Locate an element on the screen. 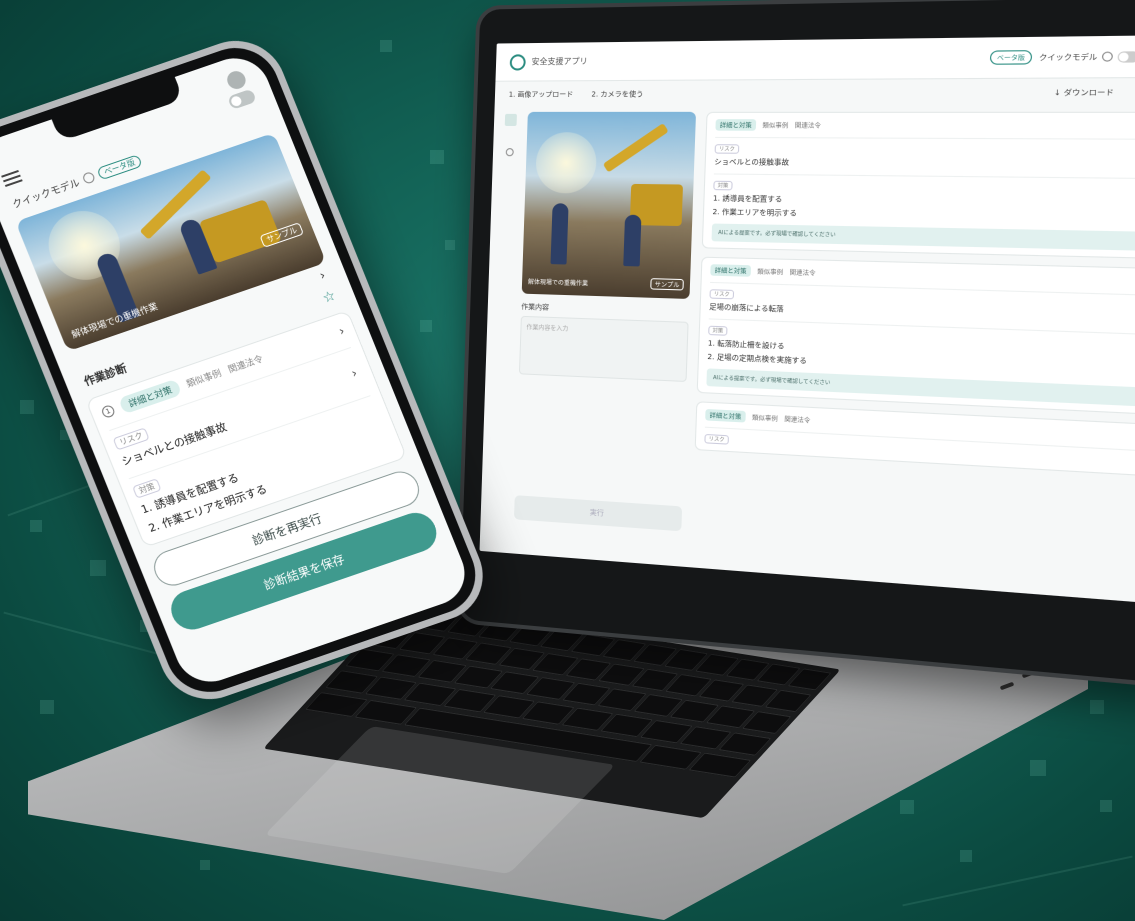 The image size is (1135, 921). result-number: 1 is located at coordinates (108, 411).